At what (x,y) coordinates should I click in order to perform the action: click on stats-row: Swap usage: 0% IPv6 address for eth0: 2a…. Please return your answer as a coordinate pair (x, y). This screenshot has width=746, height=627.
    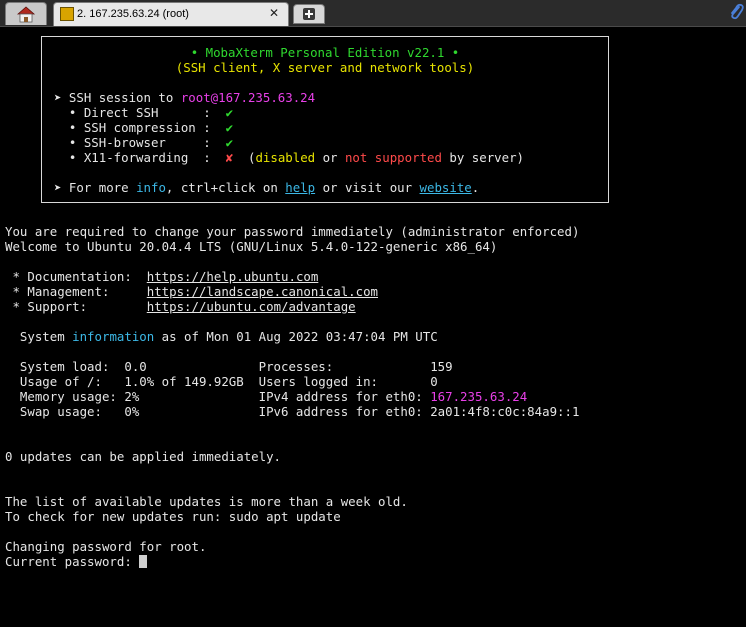
    Looking at the image, I should click on (292, 411).